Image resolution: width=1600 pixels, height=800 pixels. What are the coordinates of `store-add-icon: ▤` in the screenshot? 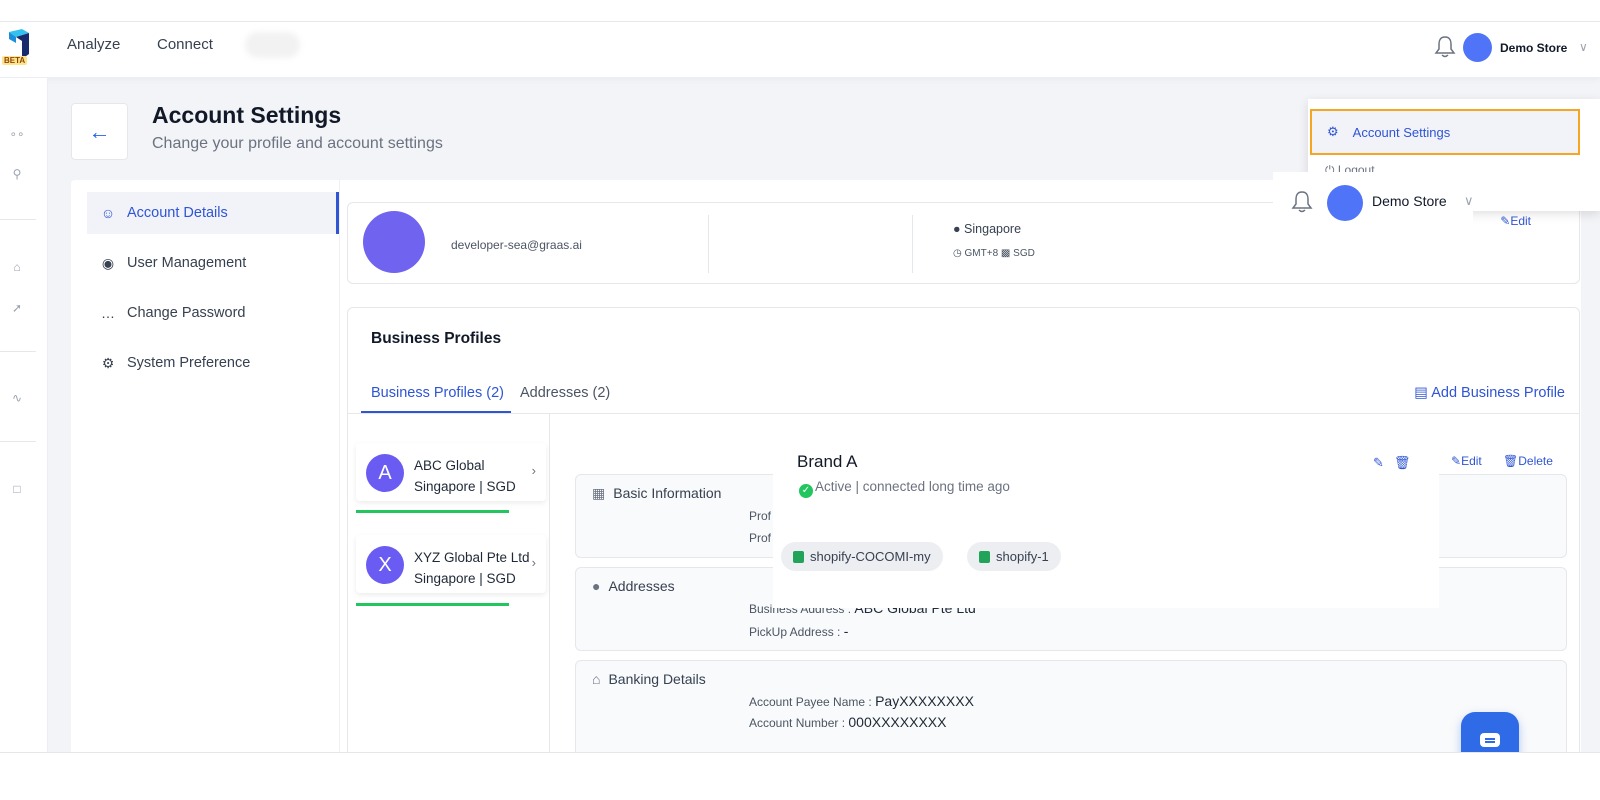 It's located at (1421, 393).